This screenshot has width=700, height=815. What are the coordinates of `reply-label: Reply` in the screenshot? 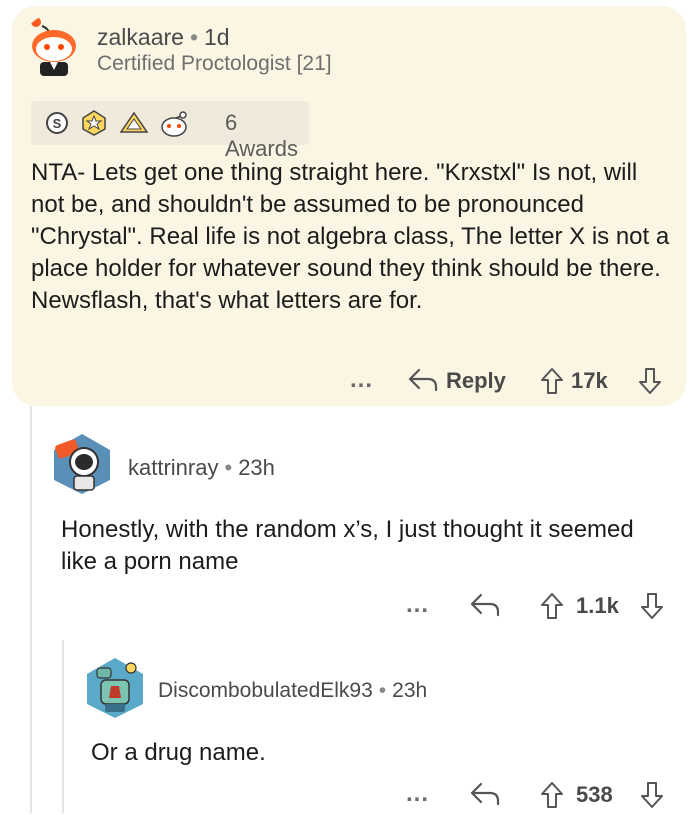 It's located at (476, 380).